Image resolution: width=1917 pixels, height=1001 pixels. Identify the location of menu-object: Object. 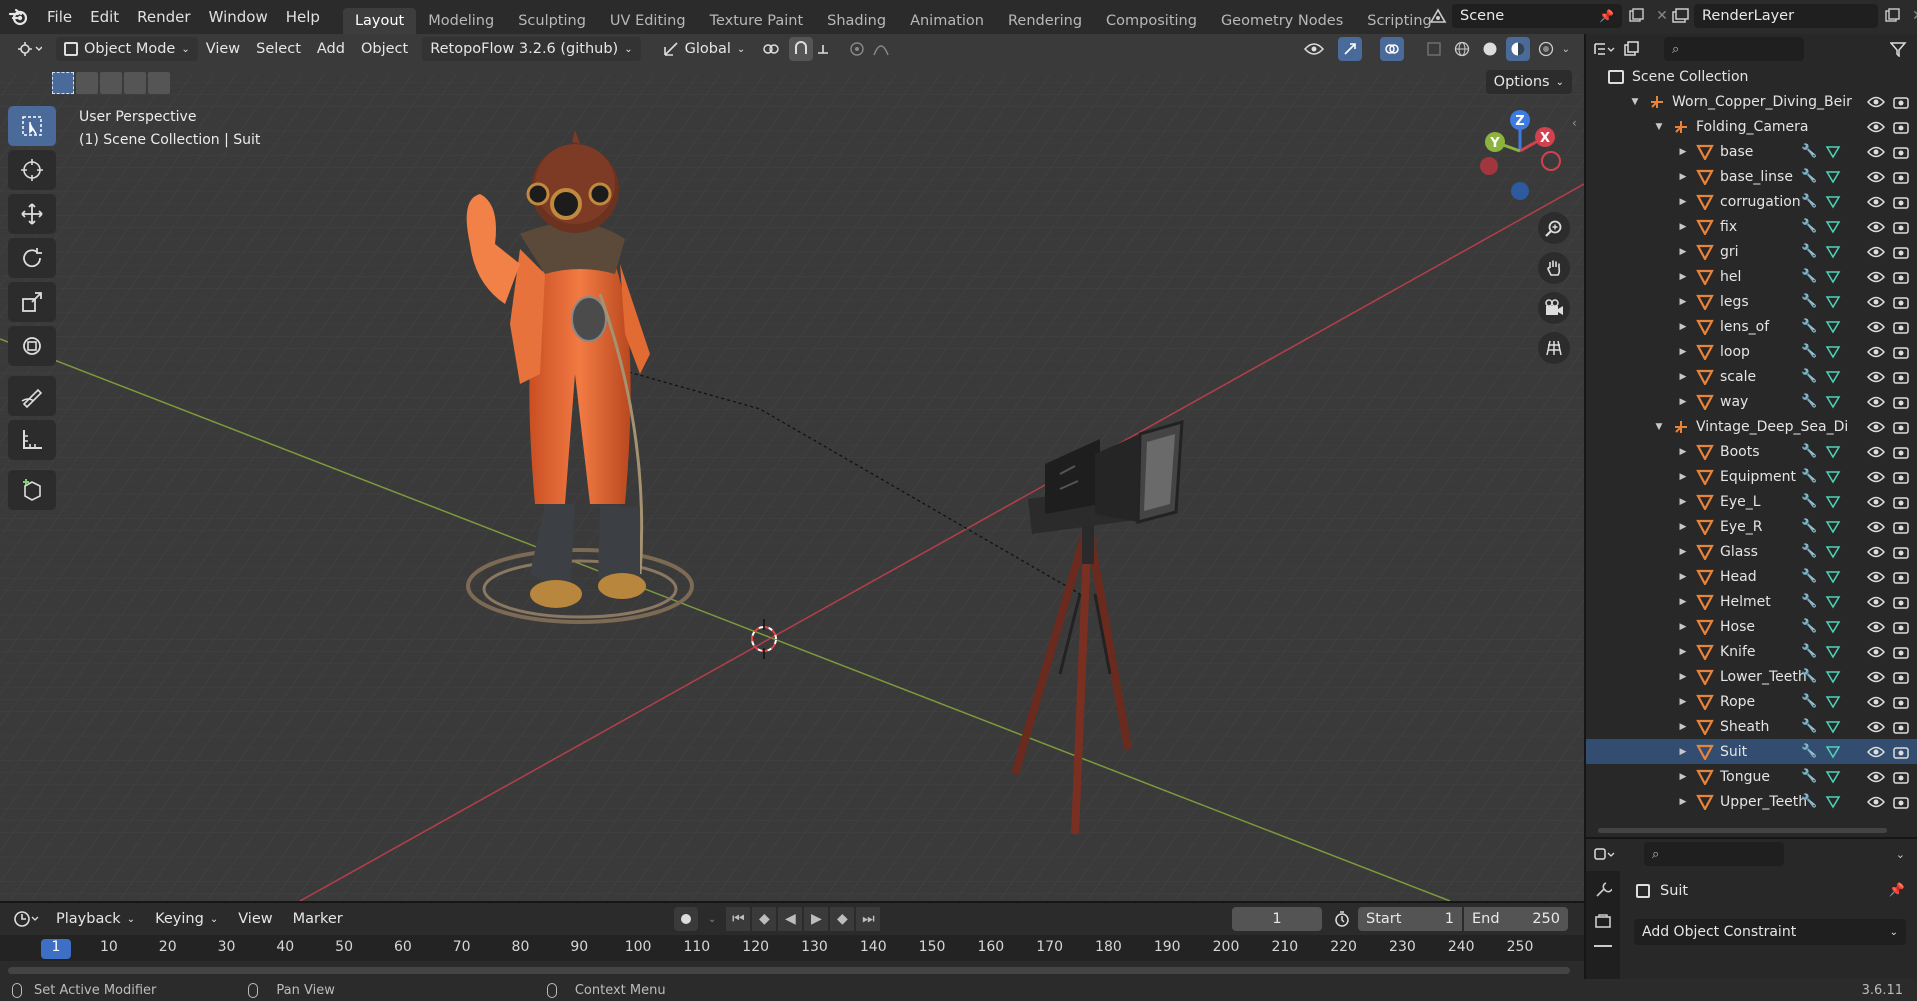
(384, 49).